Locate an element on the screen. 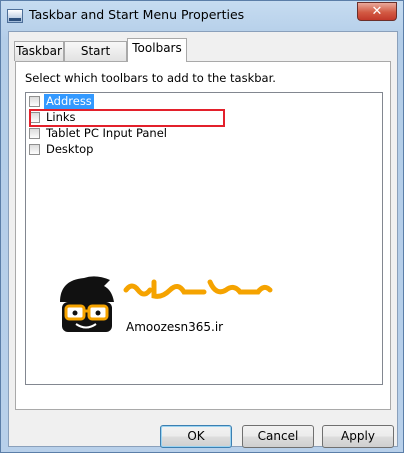 The height and width of the screenshot is (453, 404). tab-taskbar: Taskbar is located at coordinates (39, 51).